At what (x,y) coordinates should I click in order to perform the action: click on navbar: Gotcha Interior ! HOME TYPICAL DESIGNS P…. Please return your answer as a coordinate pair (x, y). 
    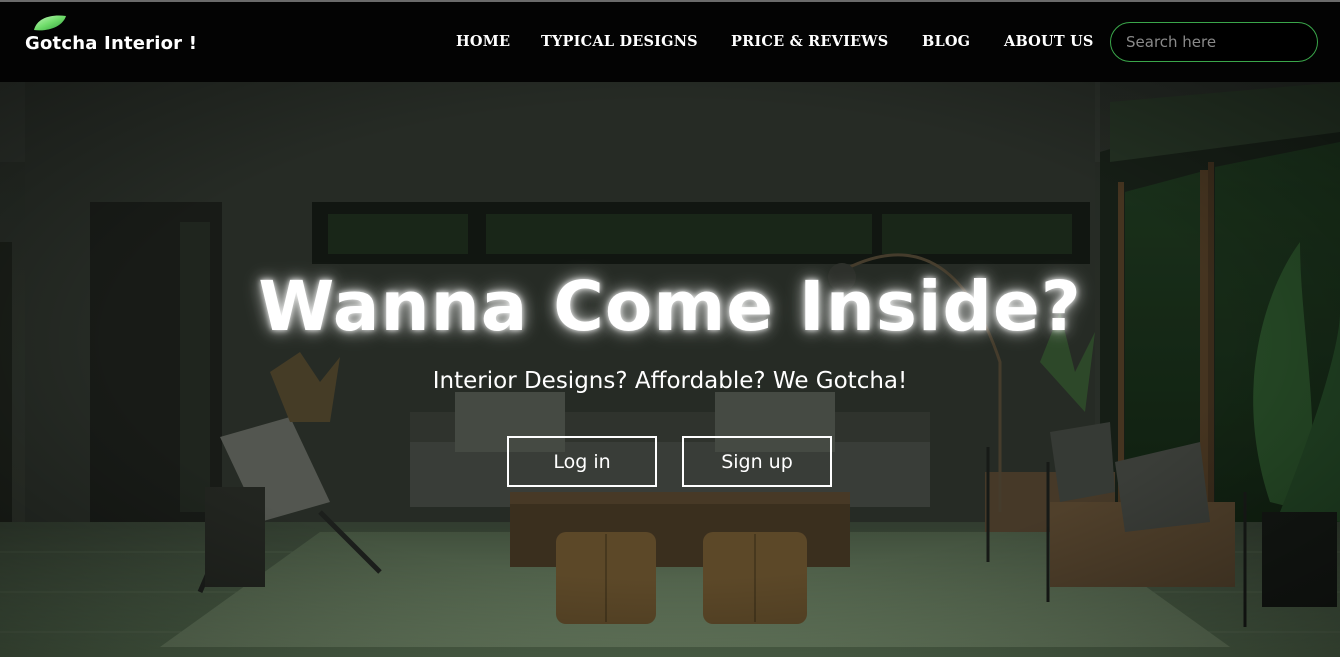
    Looking at the image, I should click on (670, 42).